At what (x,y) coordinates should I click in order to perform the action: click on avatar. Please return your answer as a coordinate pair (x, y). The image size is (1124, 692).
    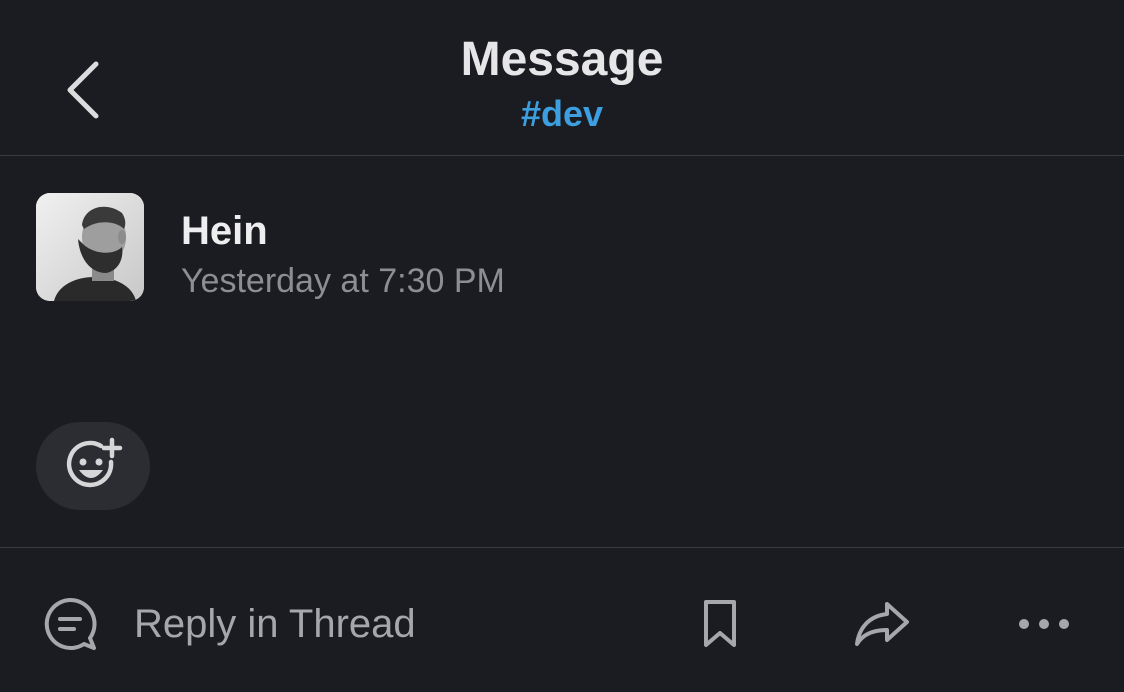
    Looking at the image, I should click on (90, 247).